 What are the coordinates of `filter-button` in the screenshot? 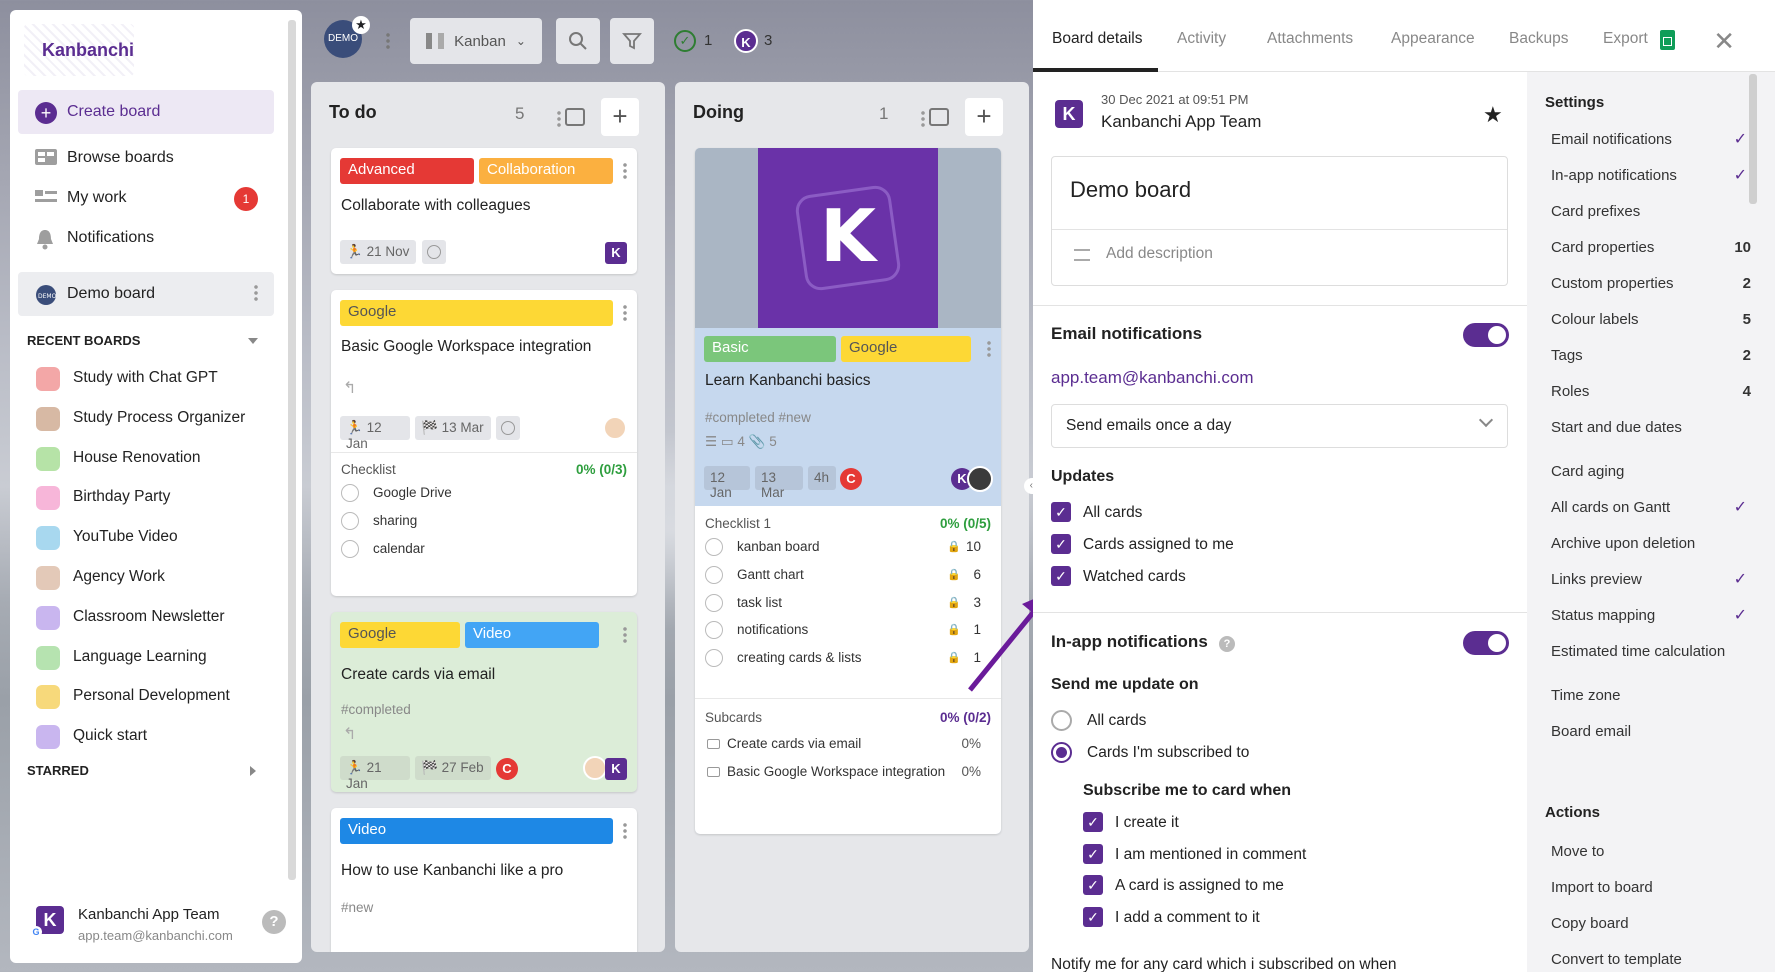 It's located at (632, 41).